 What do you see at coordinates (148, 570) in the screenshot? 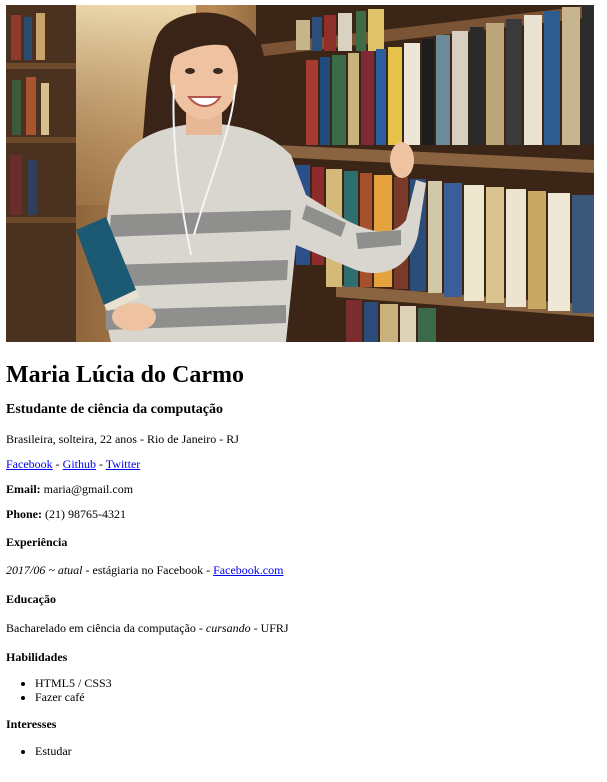
I see `experience-description: - estágiaria no Facebook -` at bounding box center [148, 570].